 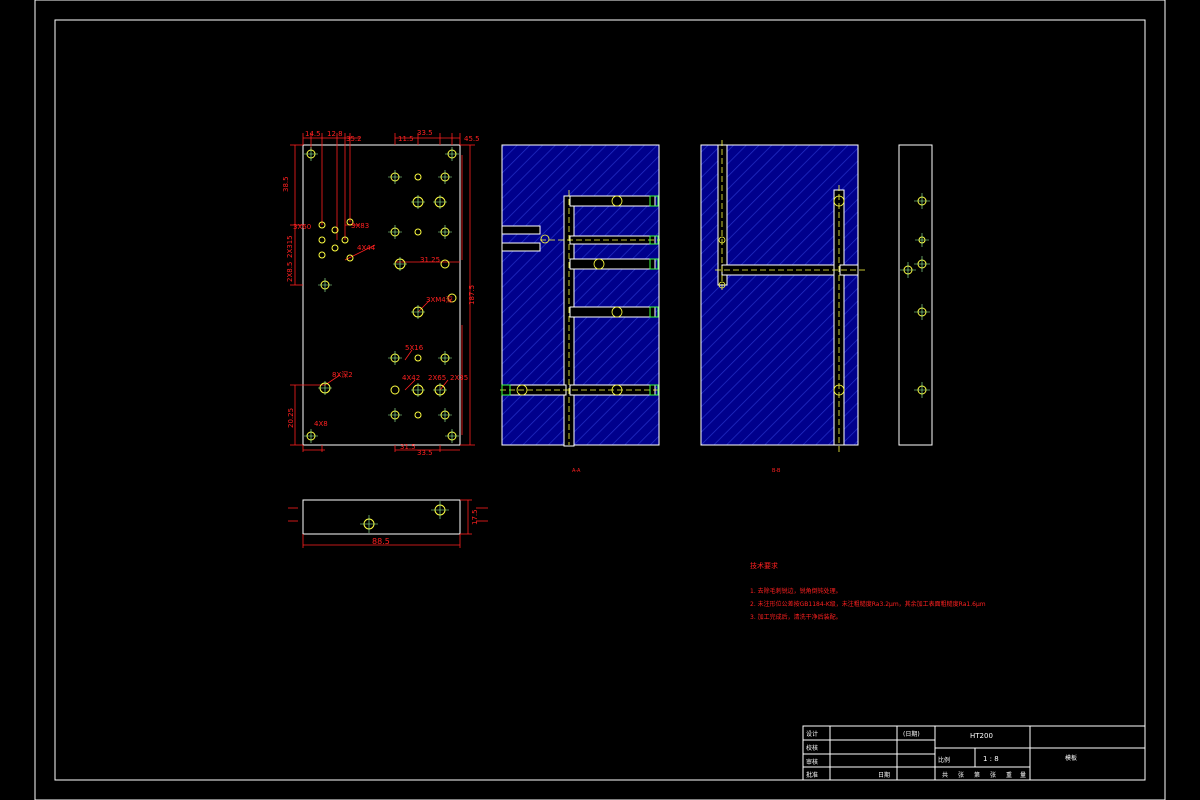 I want to click on dim-text-19: 2X65, so click(x=437, y=378).